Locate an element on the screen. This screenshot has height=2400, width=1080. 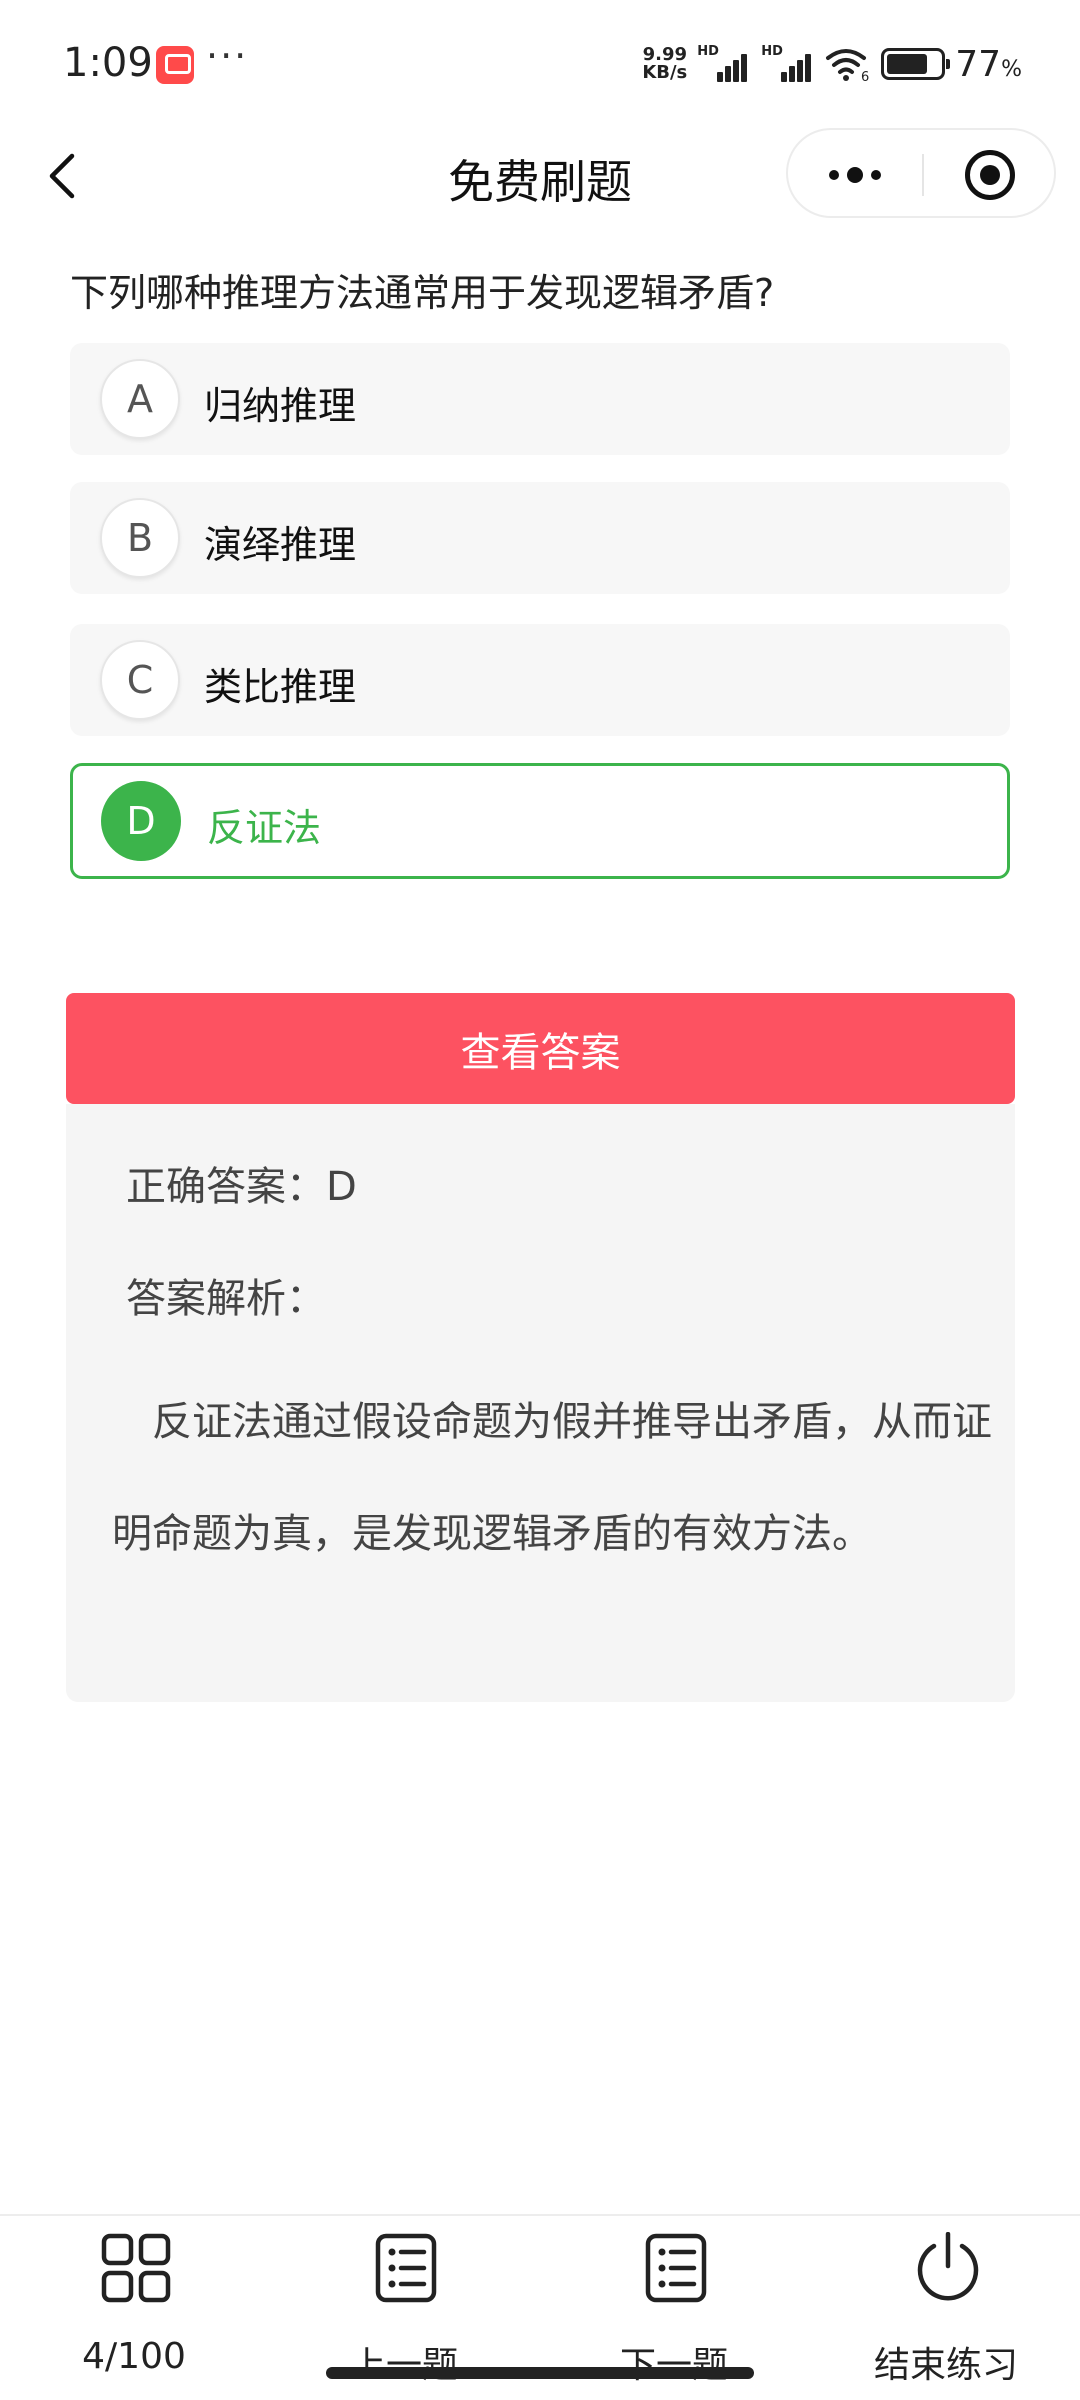
battery-percent: 77% is located at coordinates (988, 64).